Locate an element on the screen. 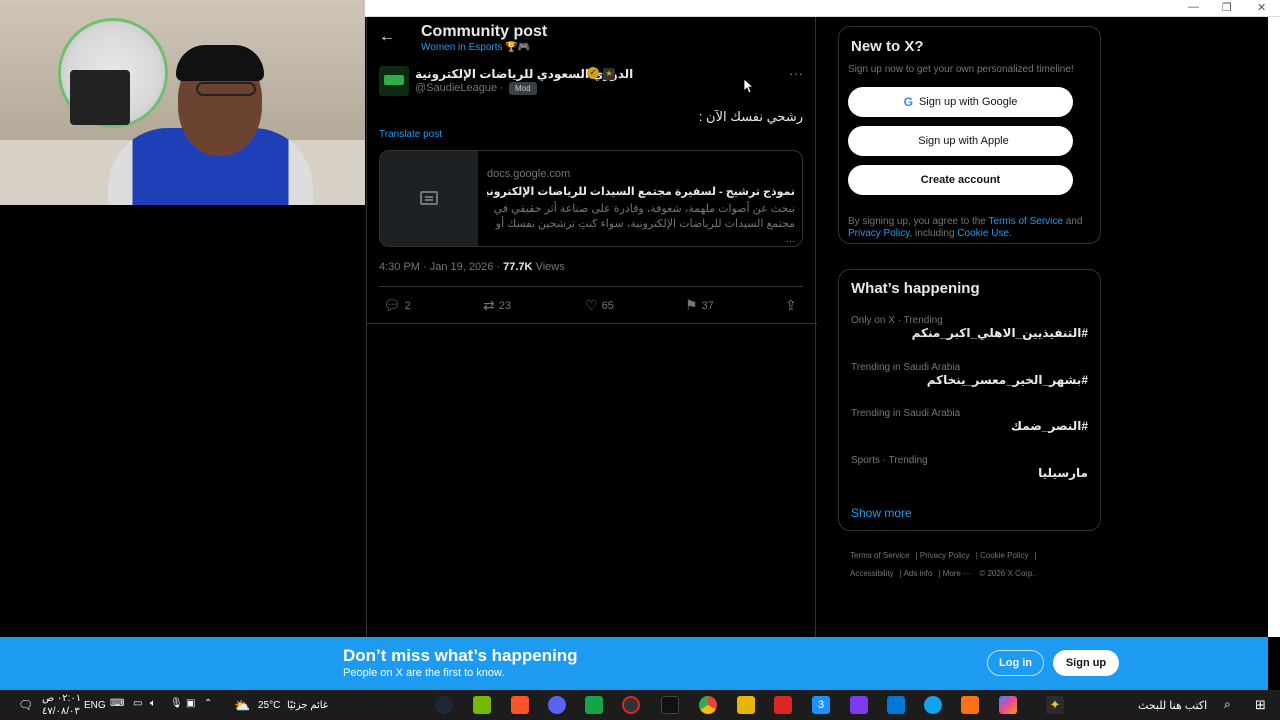 This screenshot has height=720, width=1280. clock-time: ٠٢:٠١ ص is located at coordinates (61, 698).